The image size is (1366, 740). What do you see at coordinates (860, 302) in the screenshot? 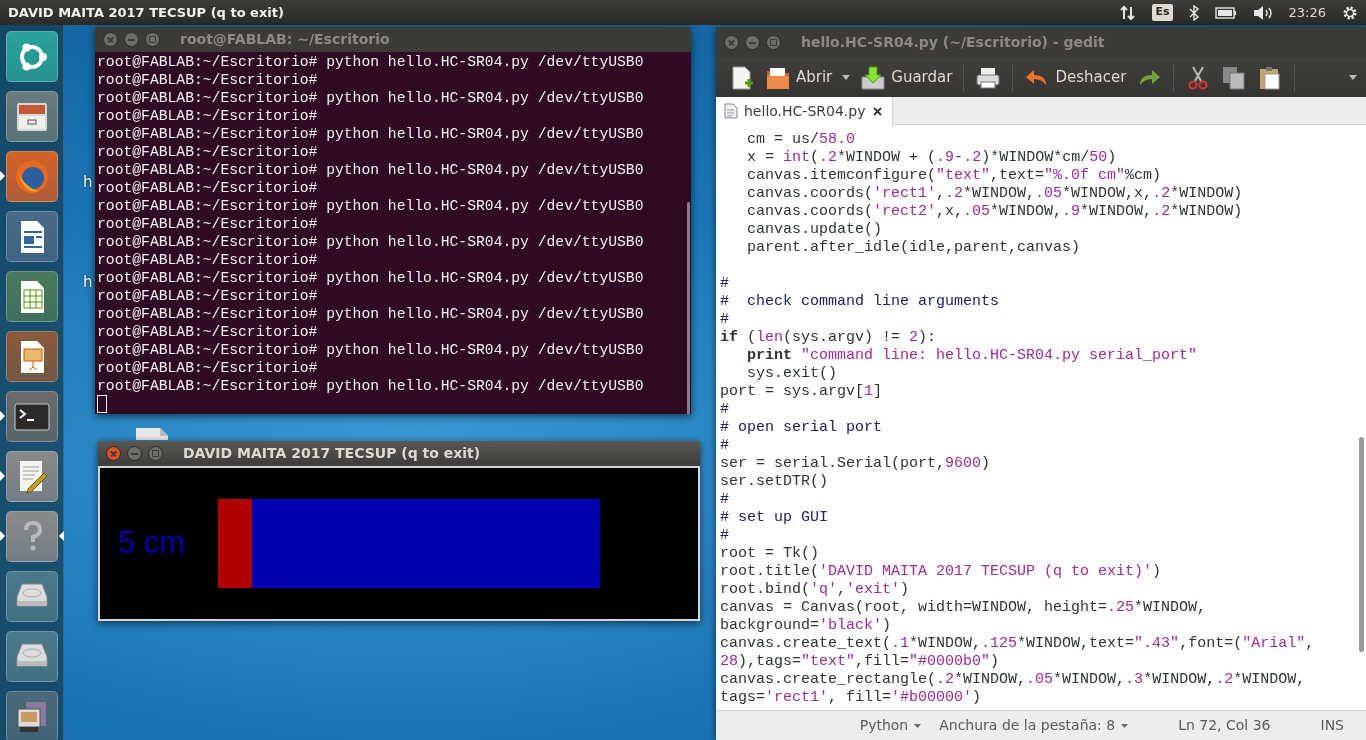
I see `code-line: # check command line arguments` at bounding box center [860, 302].